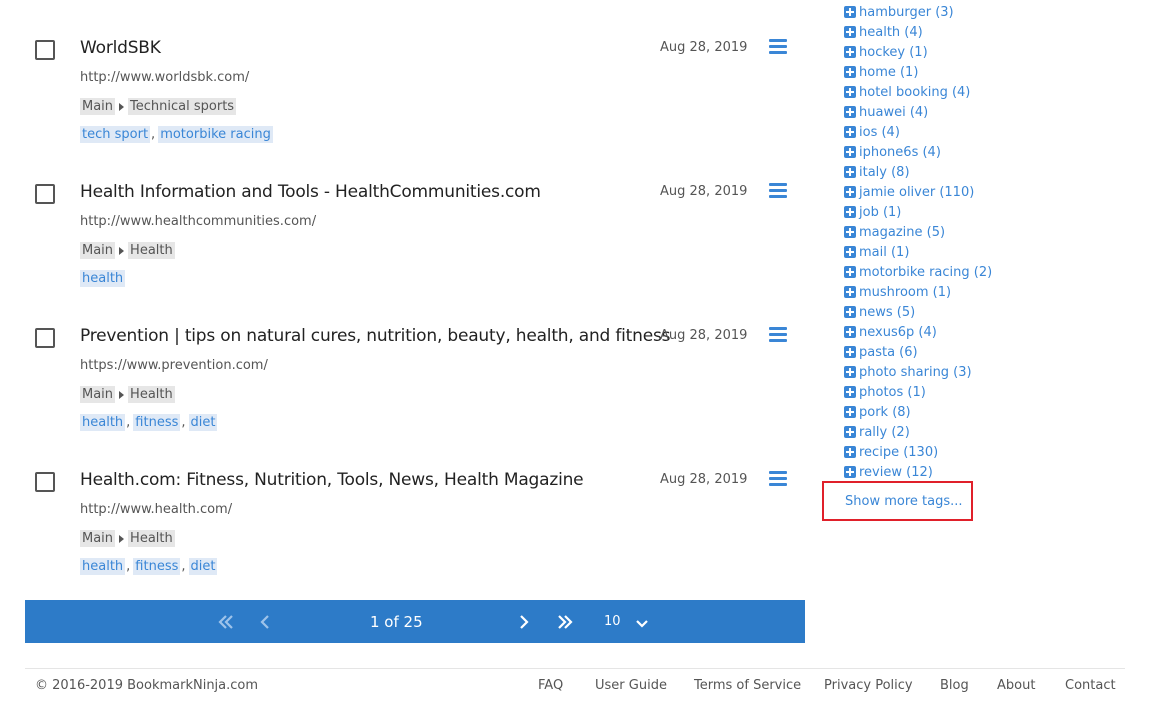 The image size is (1150, 706). I want to click on sidebar-tag-item: hockey (1), so click(918, 52).